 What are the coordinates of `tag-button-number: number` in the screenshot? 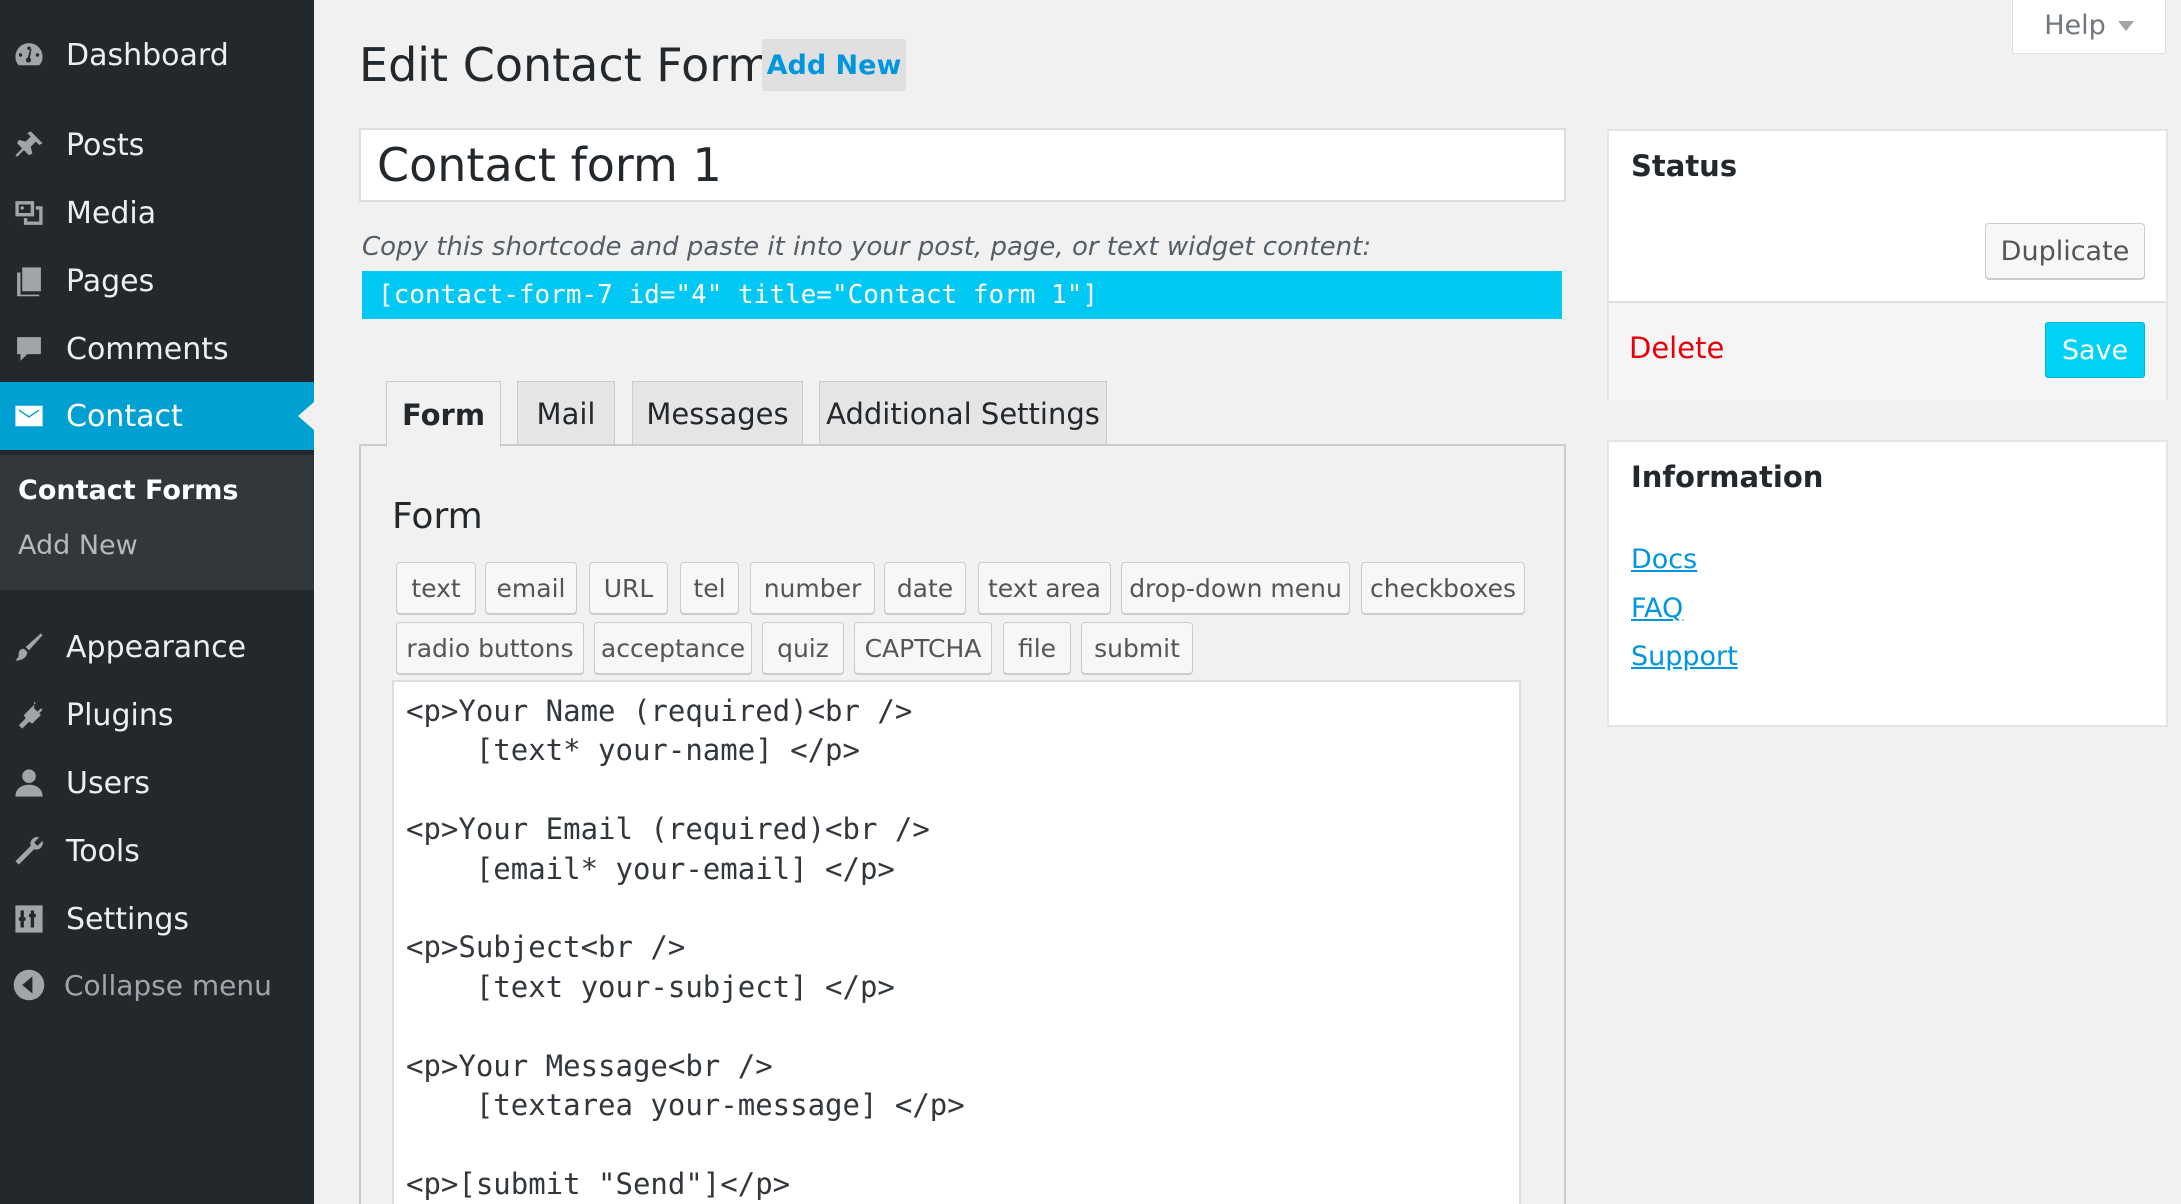 It's located at (812, 588).